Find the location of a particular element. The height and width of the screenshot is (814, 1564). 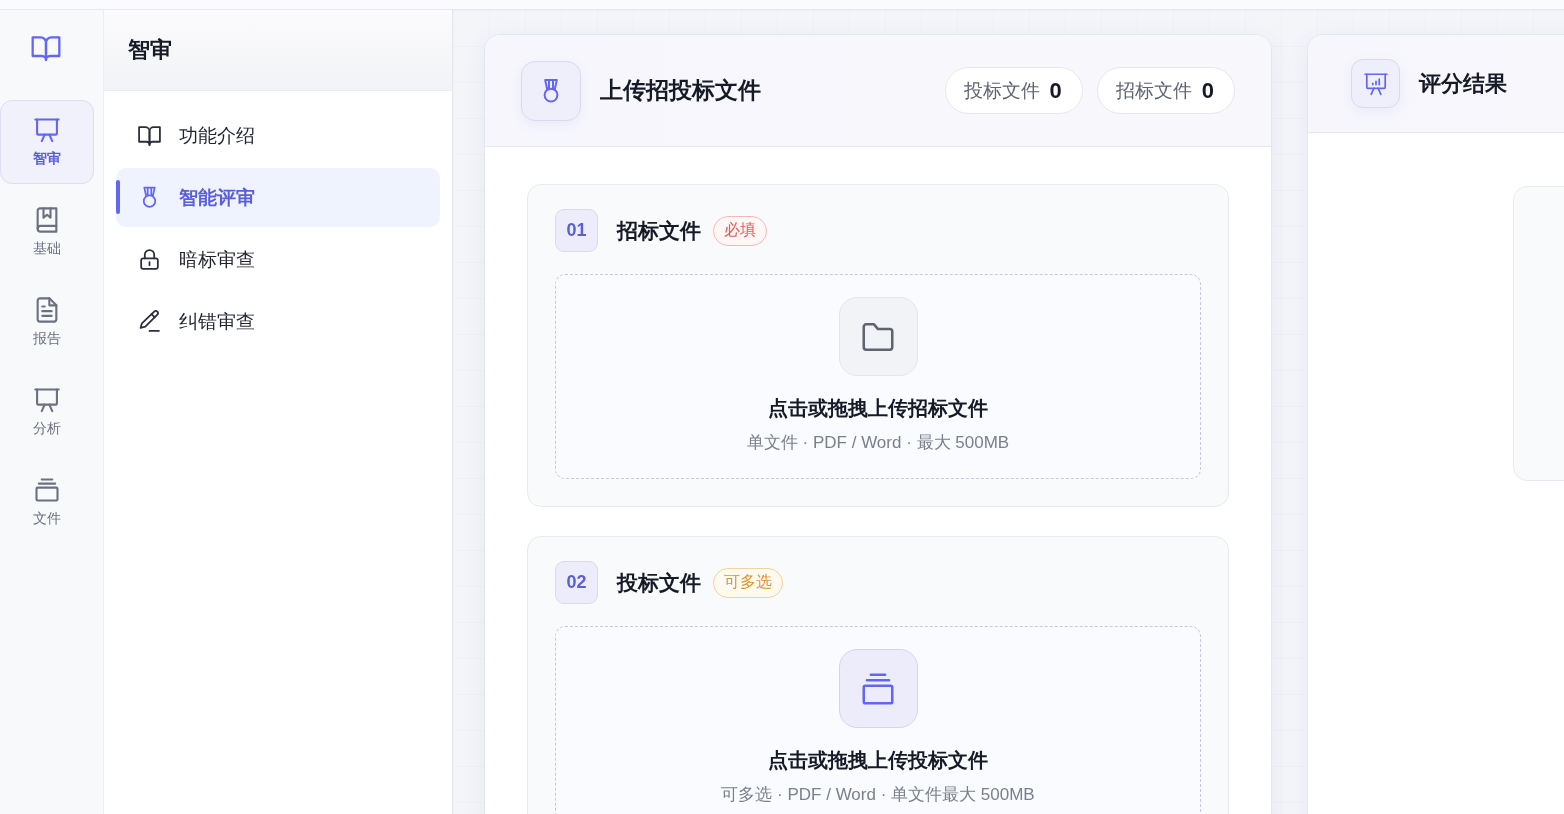

book-open-icon is located at coordinates (149, 135).